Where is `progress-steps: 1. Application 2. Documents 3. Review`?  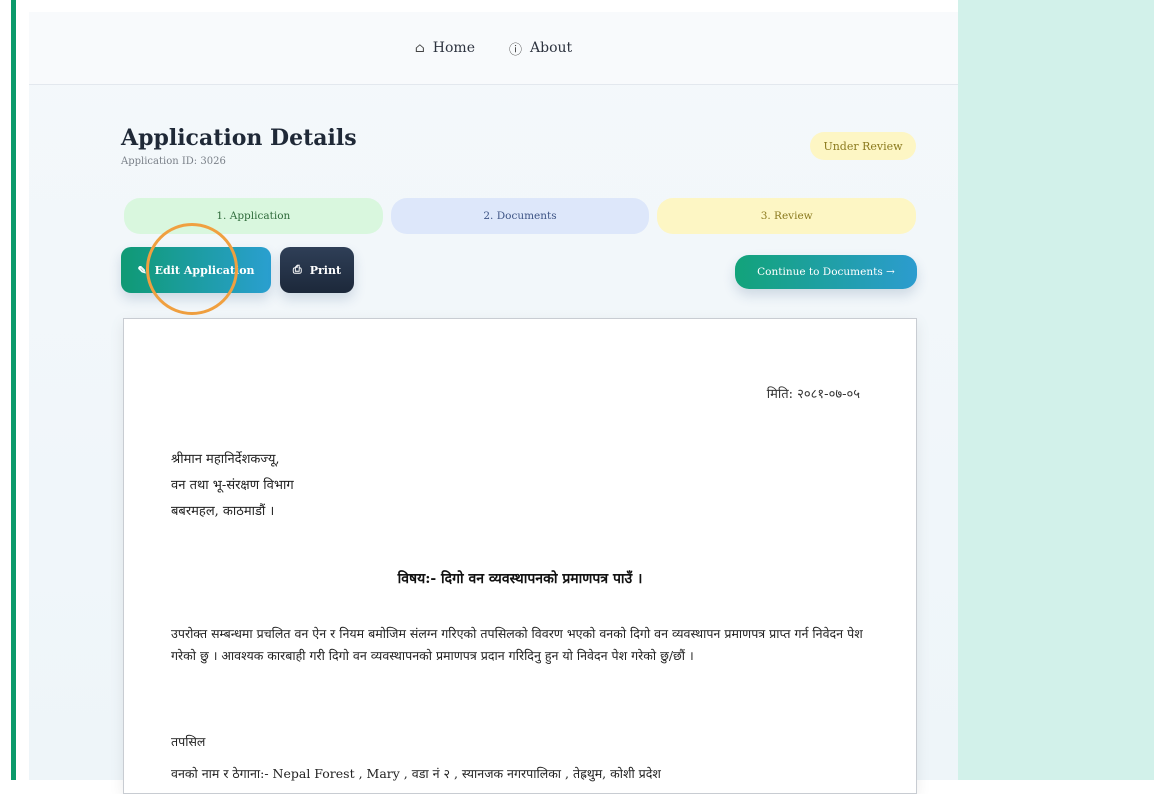 progress-steps: 1. Application 2. Documents 3. Review is located at coordinates (520, 216).